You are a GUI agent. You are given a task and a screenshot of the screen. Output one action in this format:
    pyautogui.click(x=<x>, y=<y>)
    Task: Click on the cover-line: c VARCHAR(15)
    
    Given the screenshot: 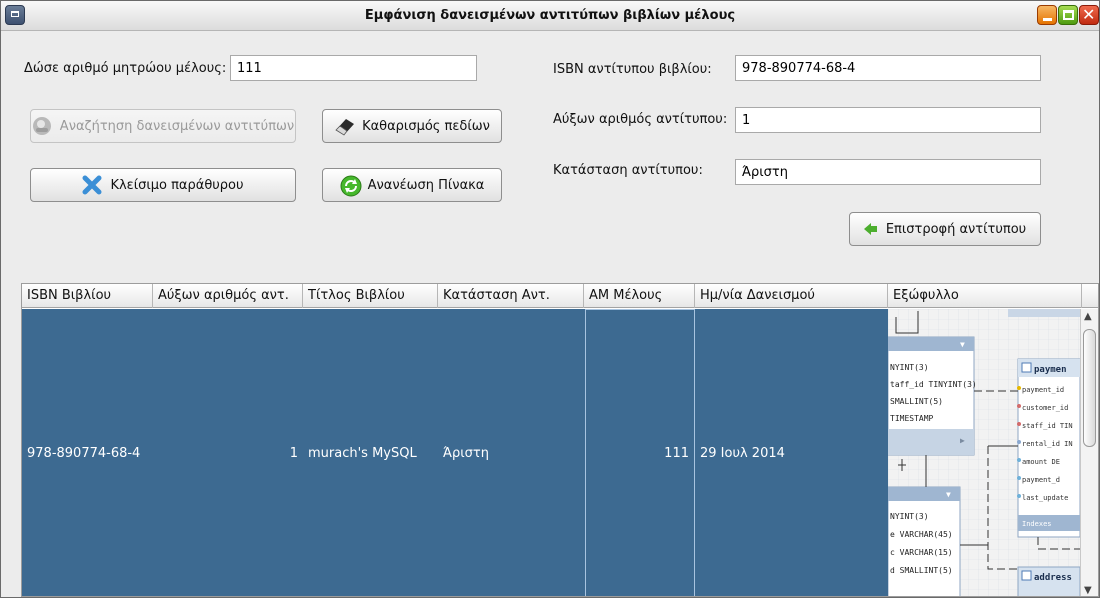 What is the action you would take?
    pyautogui.click(x=921, y=552)
    